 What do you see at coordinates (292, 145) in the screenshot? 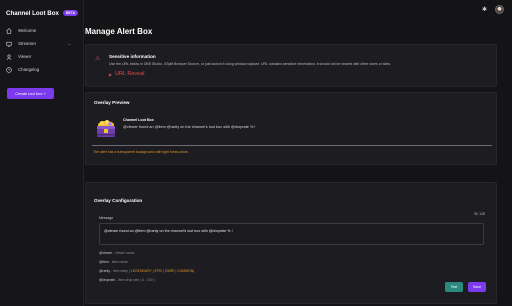
I see `alert-divider` at bounding box center [292, 145].